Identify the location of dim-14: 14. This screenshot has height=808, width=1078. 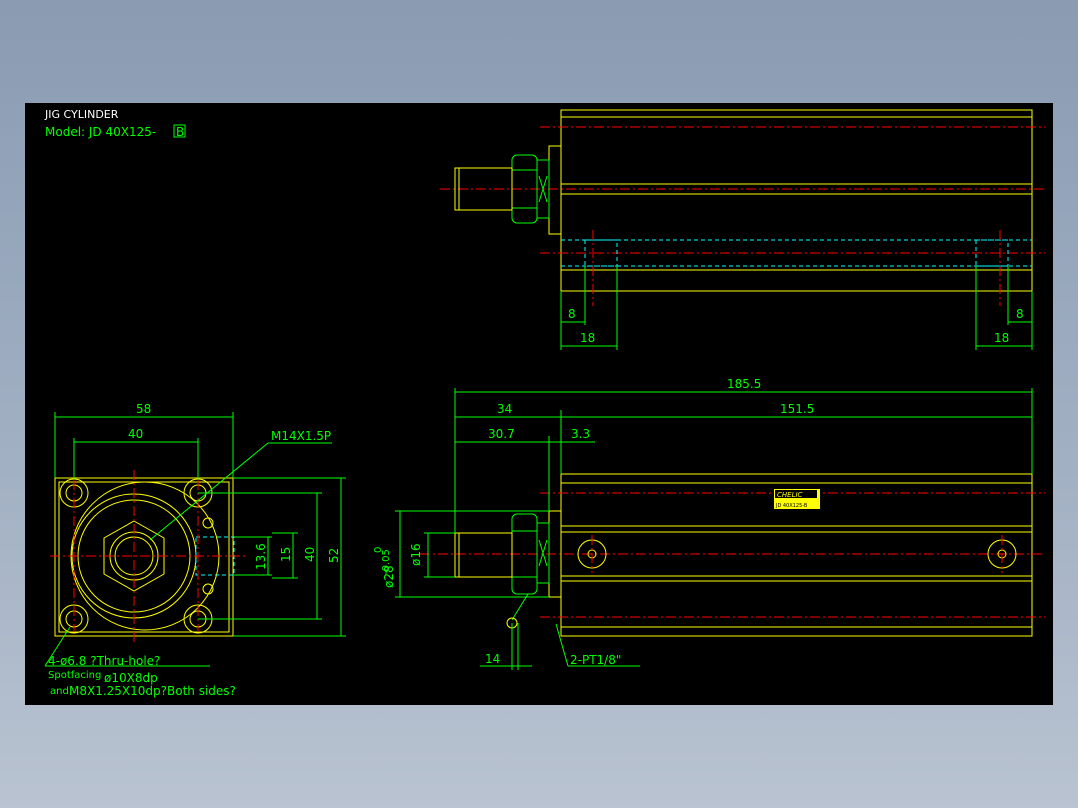
(492, 659).